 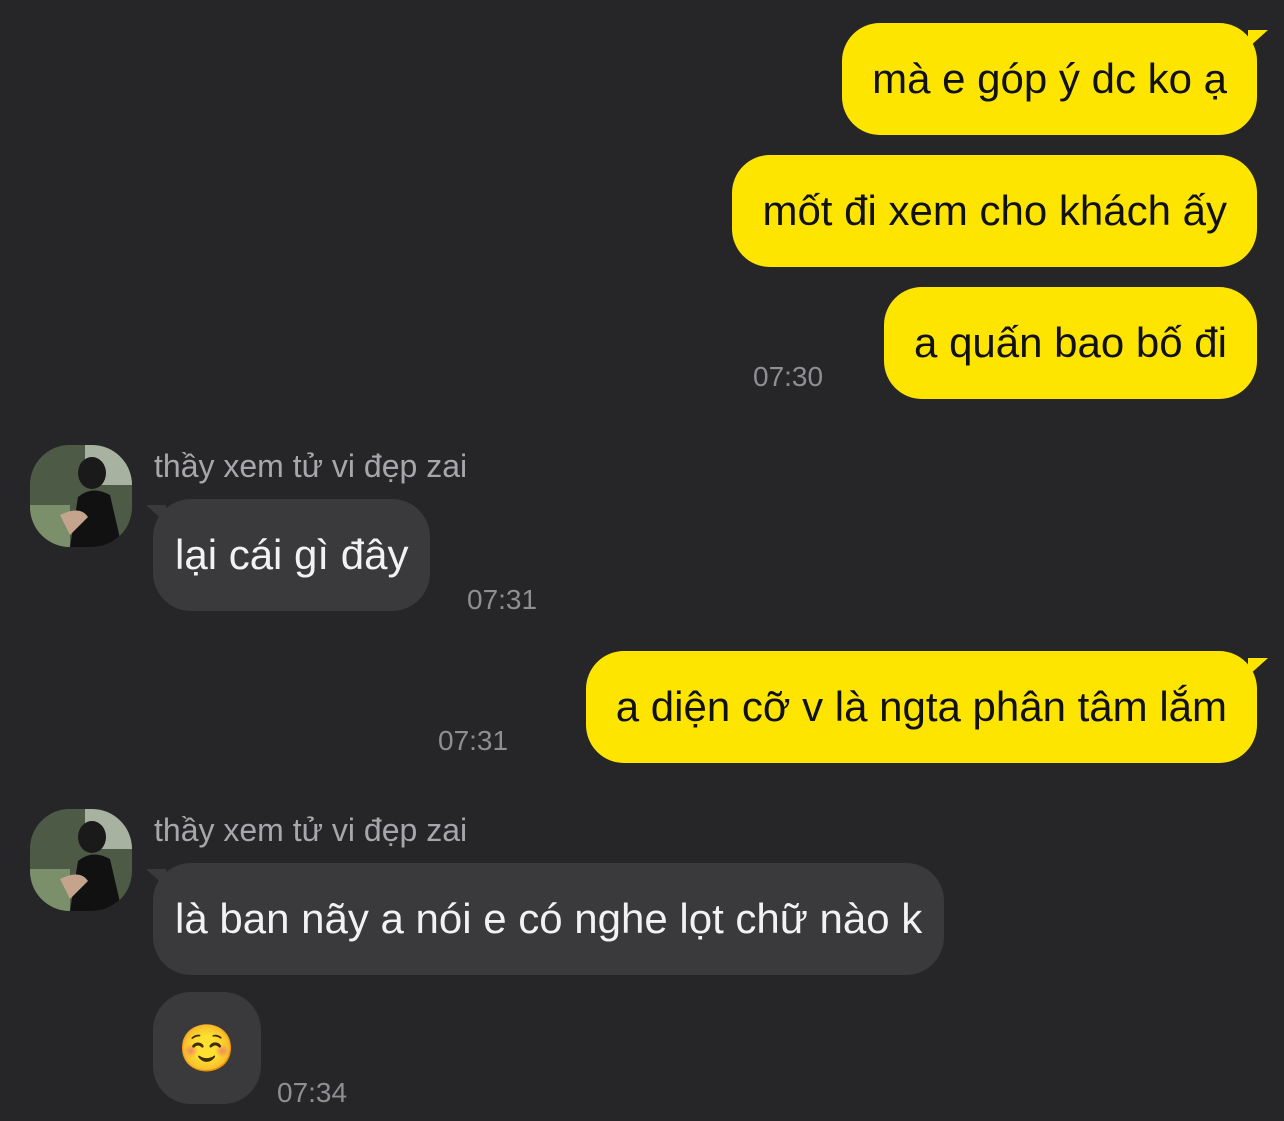 I want to click on message-text: a diện cỡ v là ngta phân tâm lắm, so click(x=921, y=706).